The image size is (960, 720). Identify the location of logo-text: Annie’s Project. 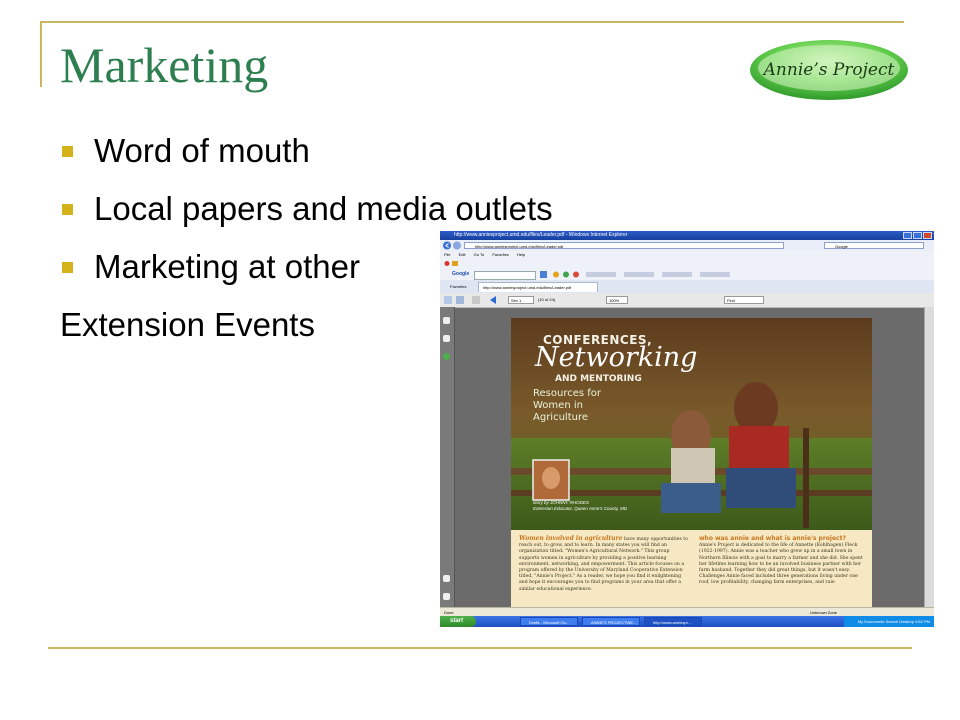
(828, 70).